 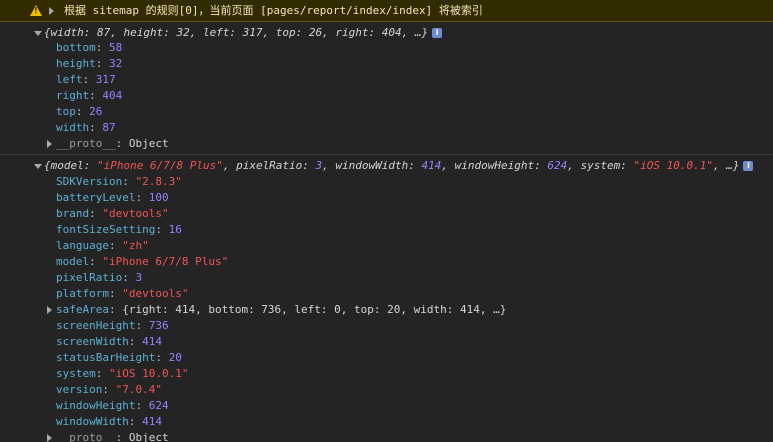 I want to click on property-key: batteryLevel, so click(x=96, y=197).